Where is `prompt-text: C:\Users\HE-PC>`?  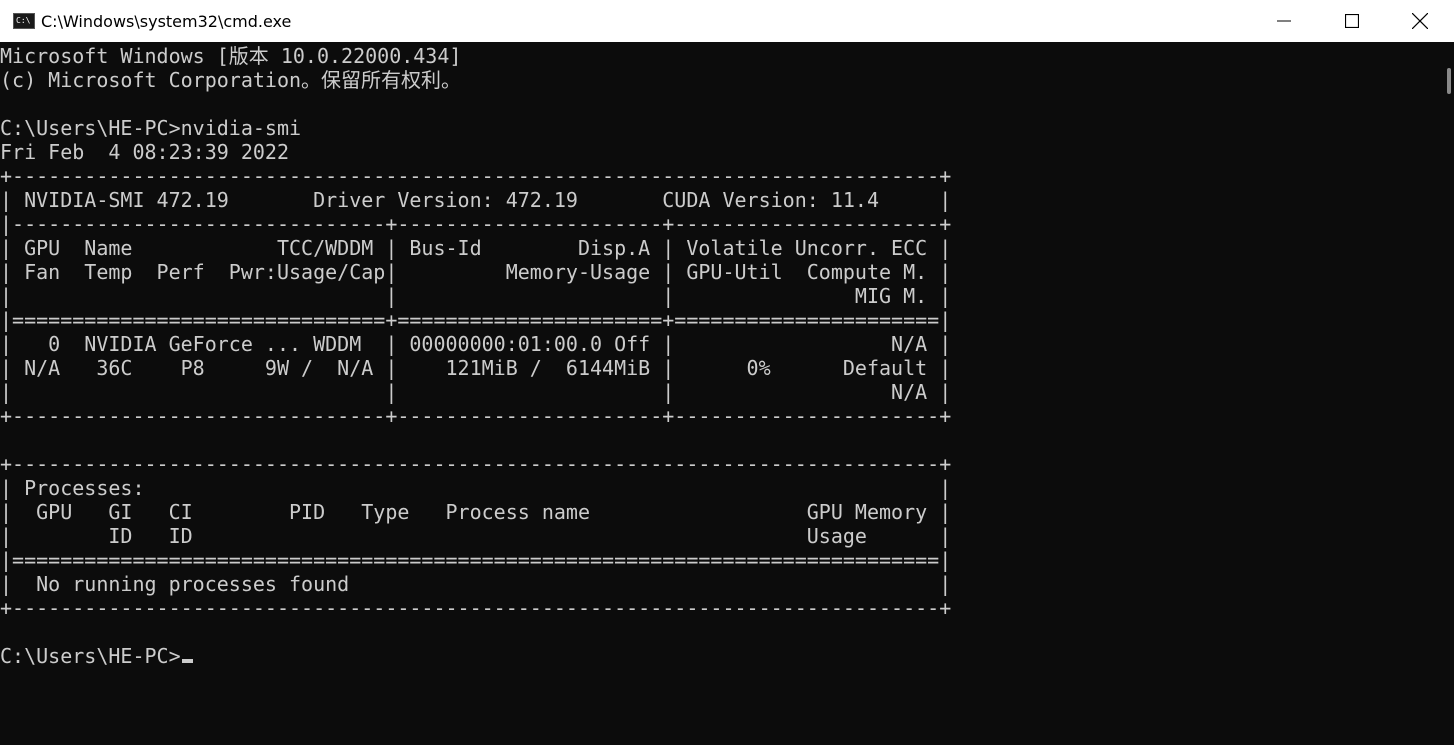 prompt-text: C:\Users\HE-PC> is located at coordinates (90, 656).